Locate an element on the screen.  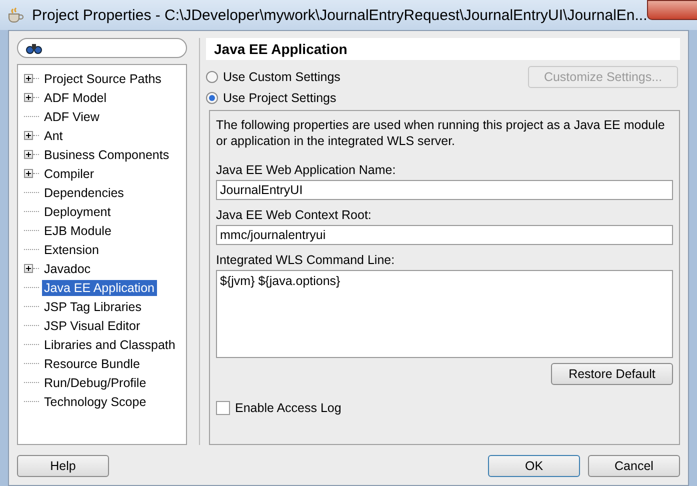
tree-item: Dependencies is located at coordinates (84, 192).